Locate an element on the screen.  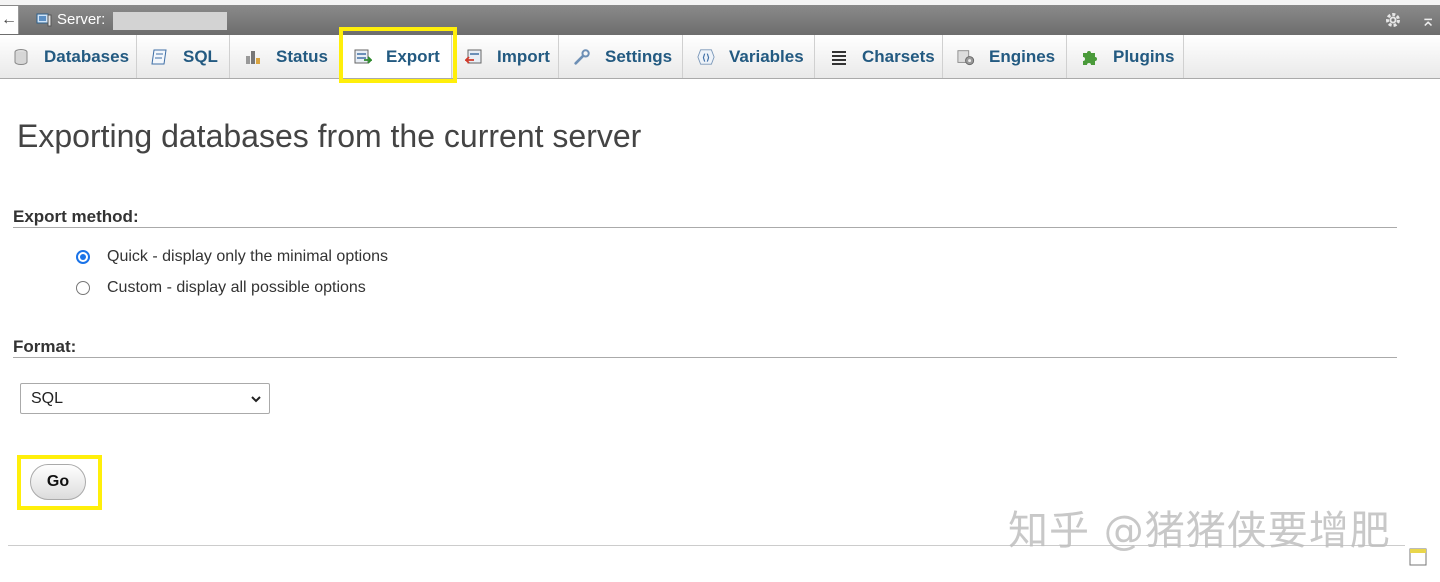
tab-label: SQL is located at coordinates (200, 56).